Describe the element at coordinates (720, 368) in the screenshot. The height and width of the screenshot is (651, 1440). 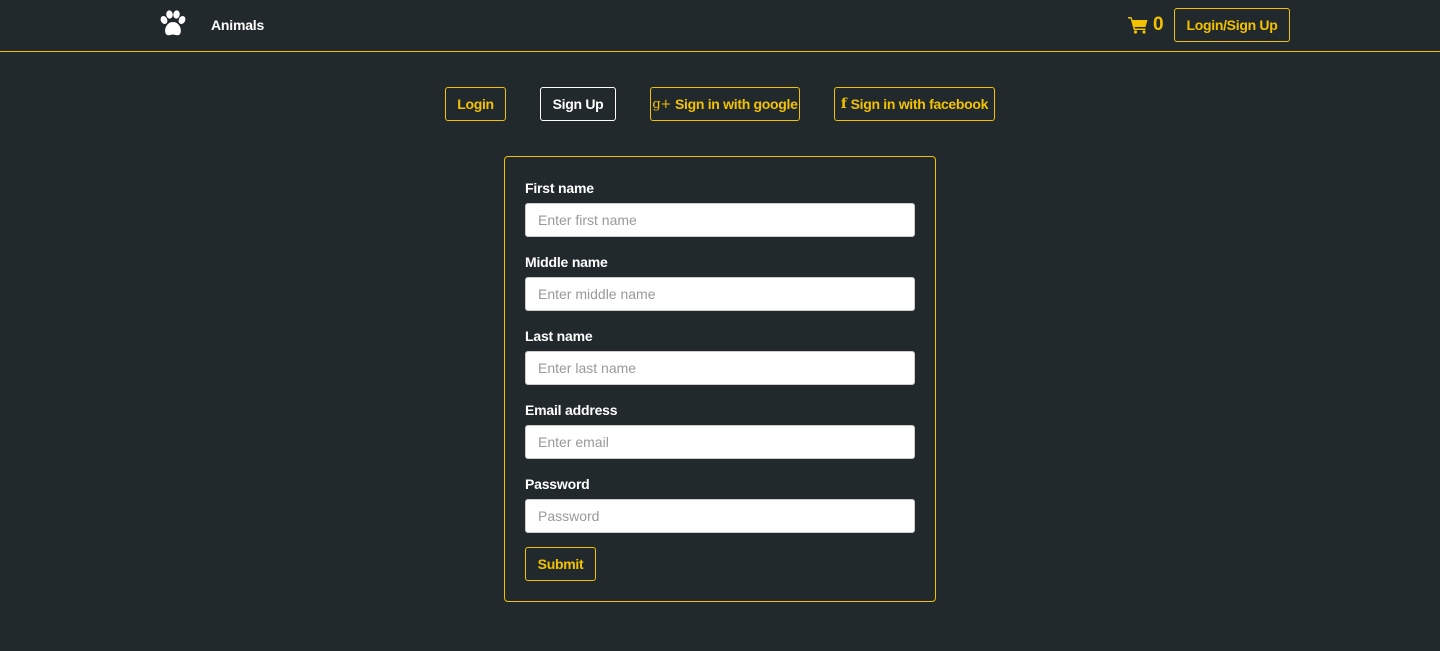
I see `last-name-input` at that location.